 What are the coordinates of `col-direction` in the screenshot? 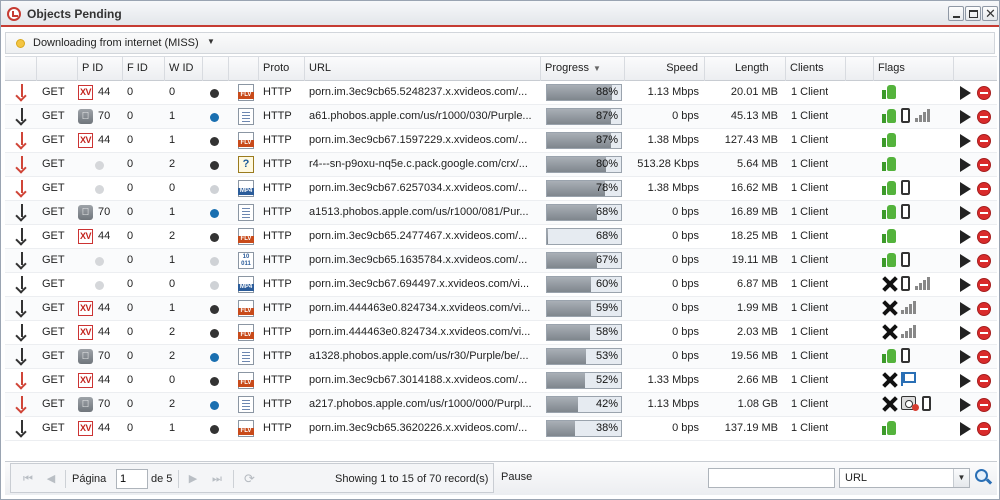 It's located at (21, 69).